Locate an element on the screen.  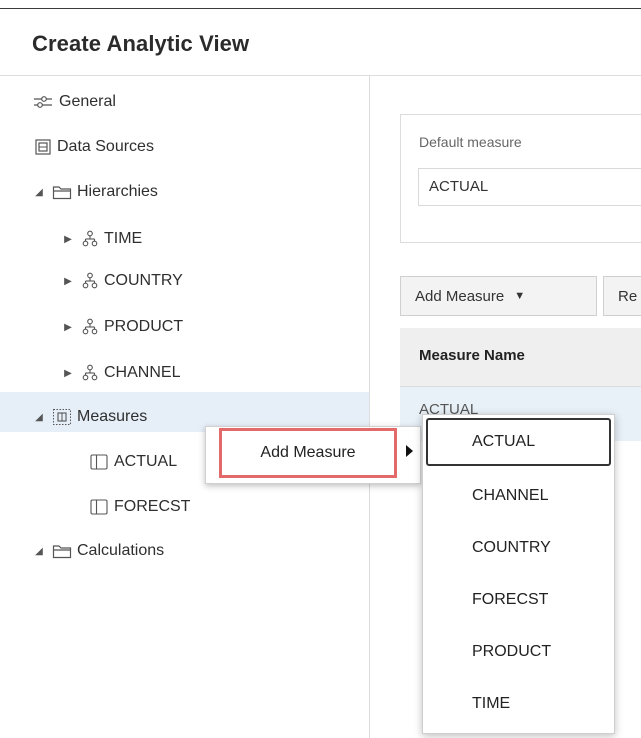
tree-item-general: General is located at coordinates (74, 102).